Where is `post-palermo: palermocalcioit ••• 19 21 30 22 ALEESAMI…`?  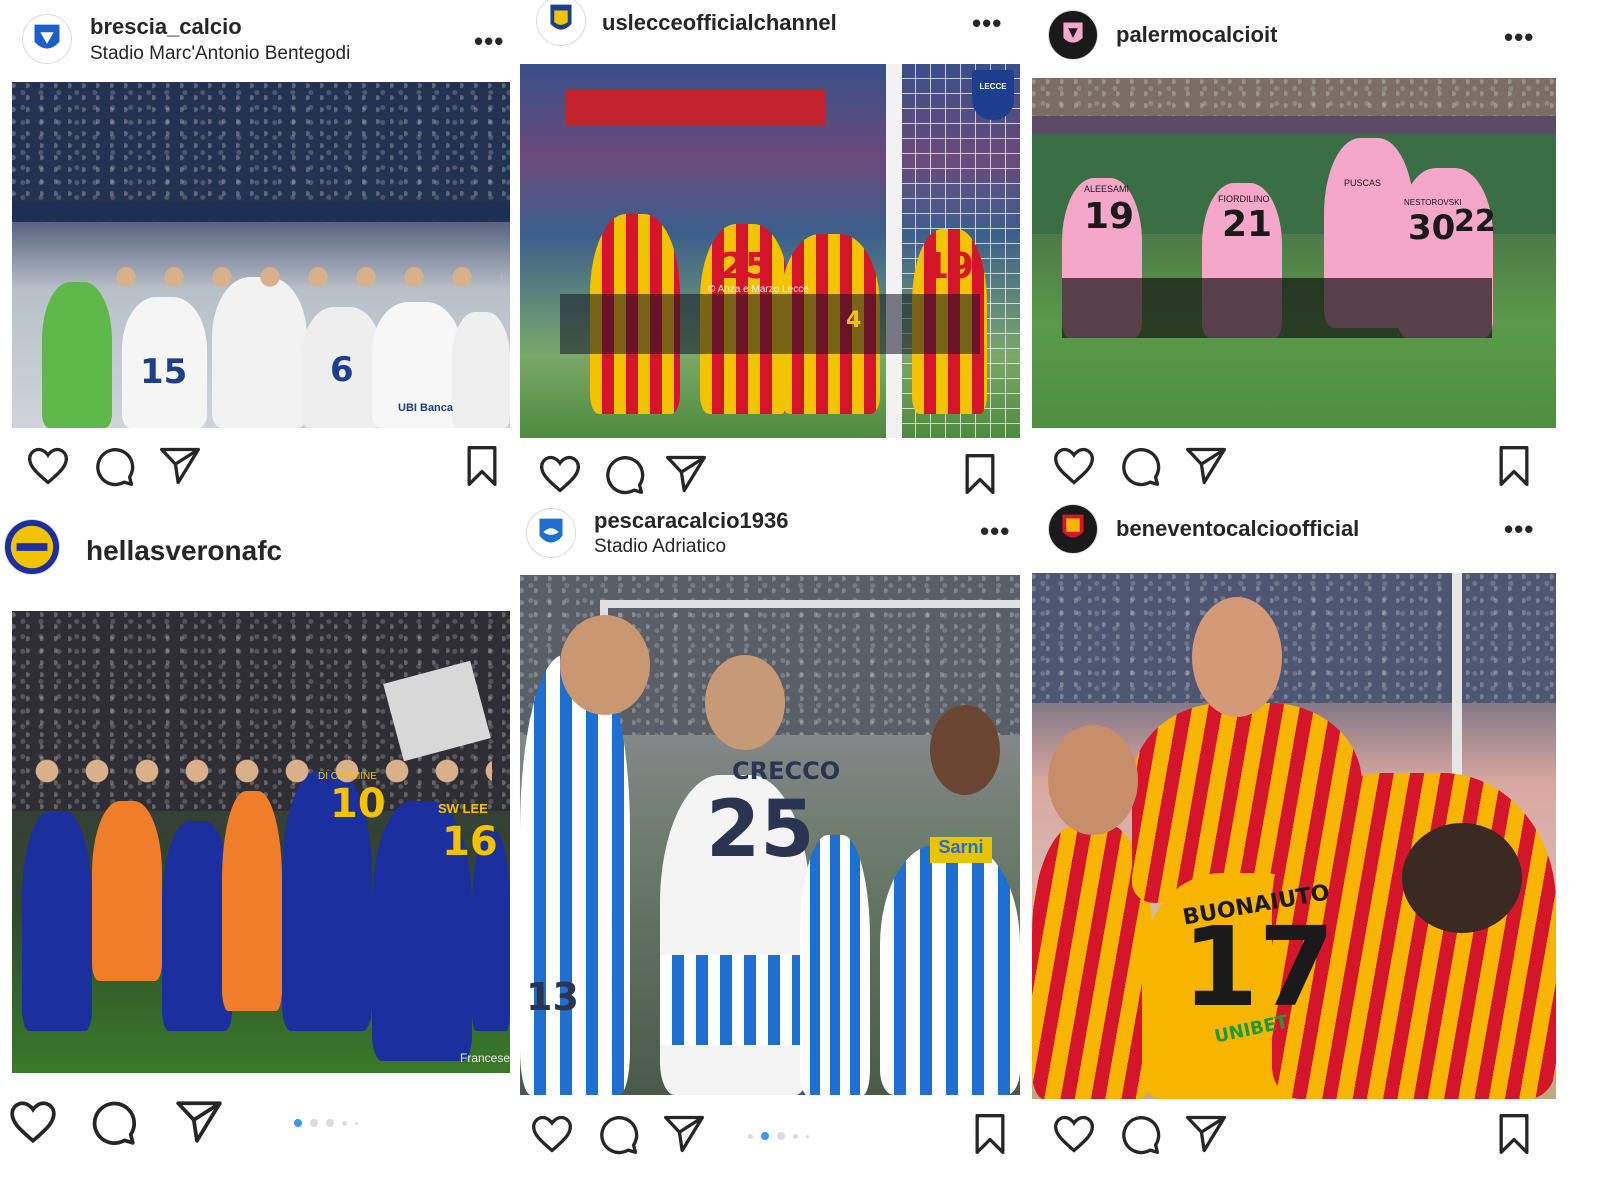 post-palermo: palermocalcioit ••• 19 21 30 22 ALEESAMI… is located at coordinates (1294, 250).